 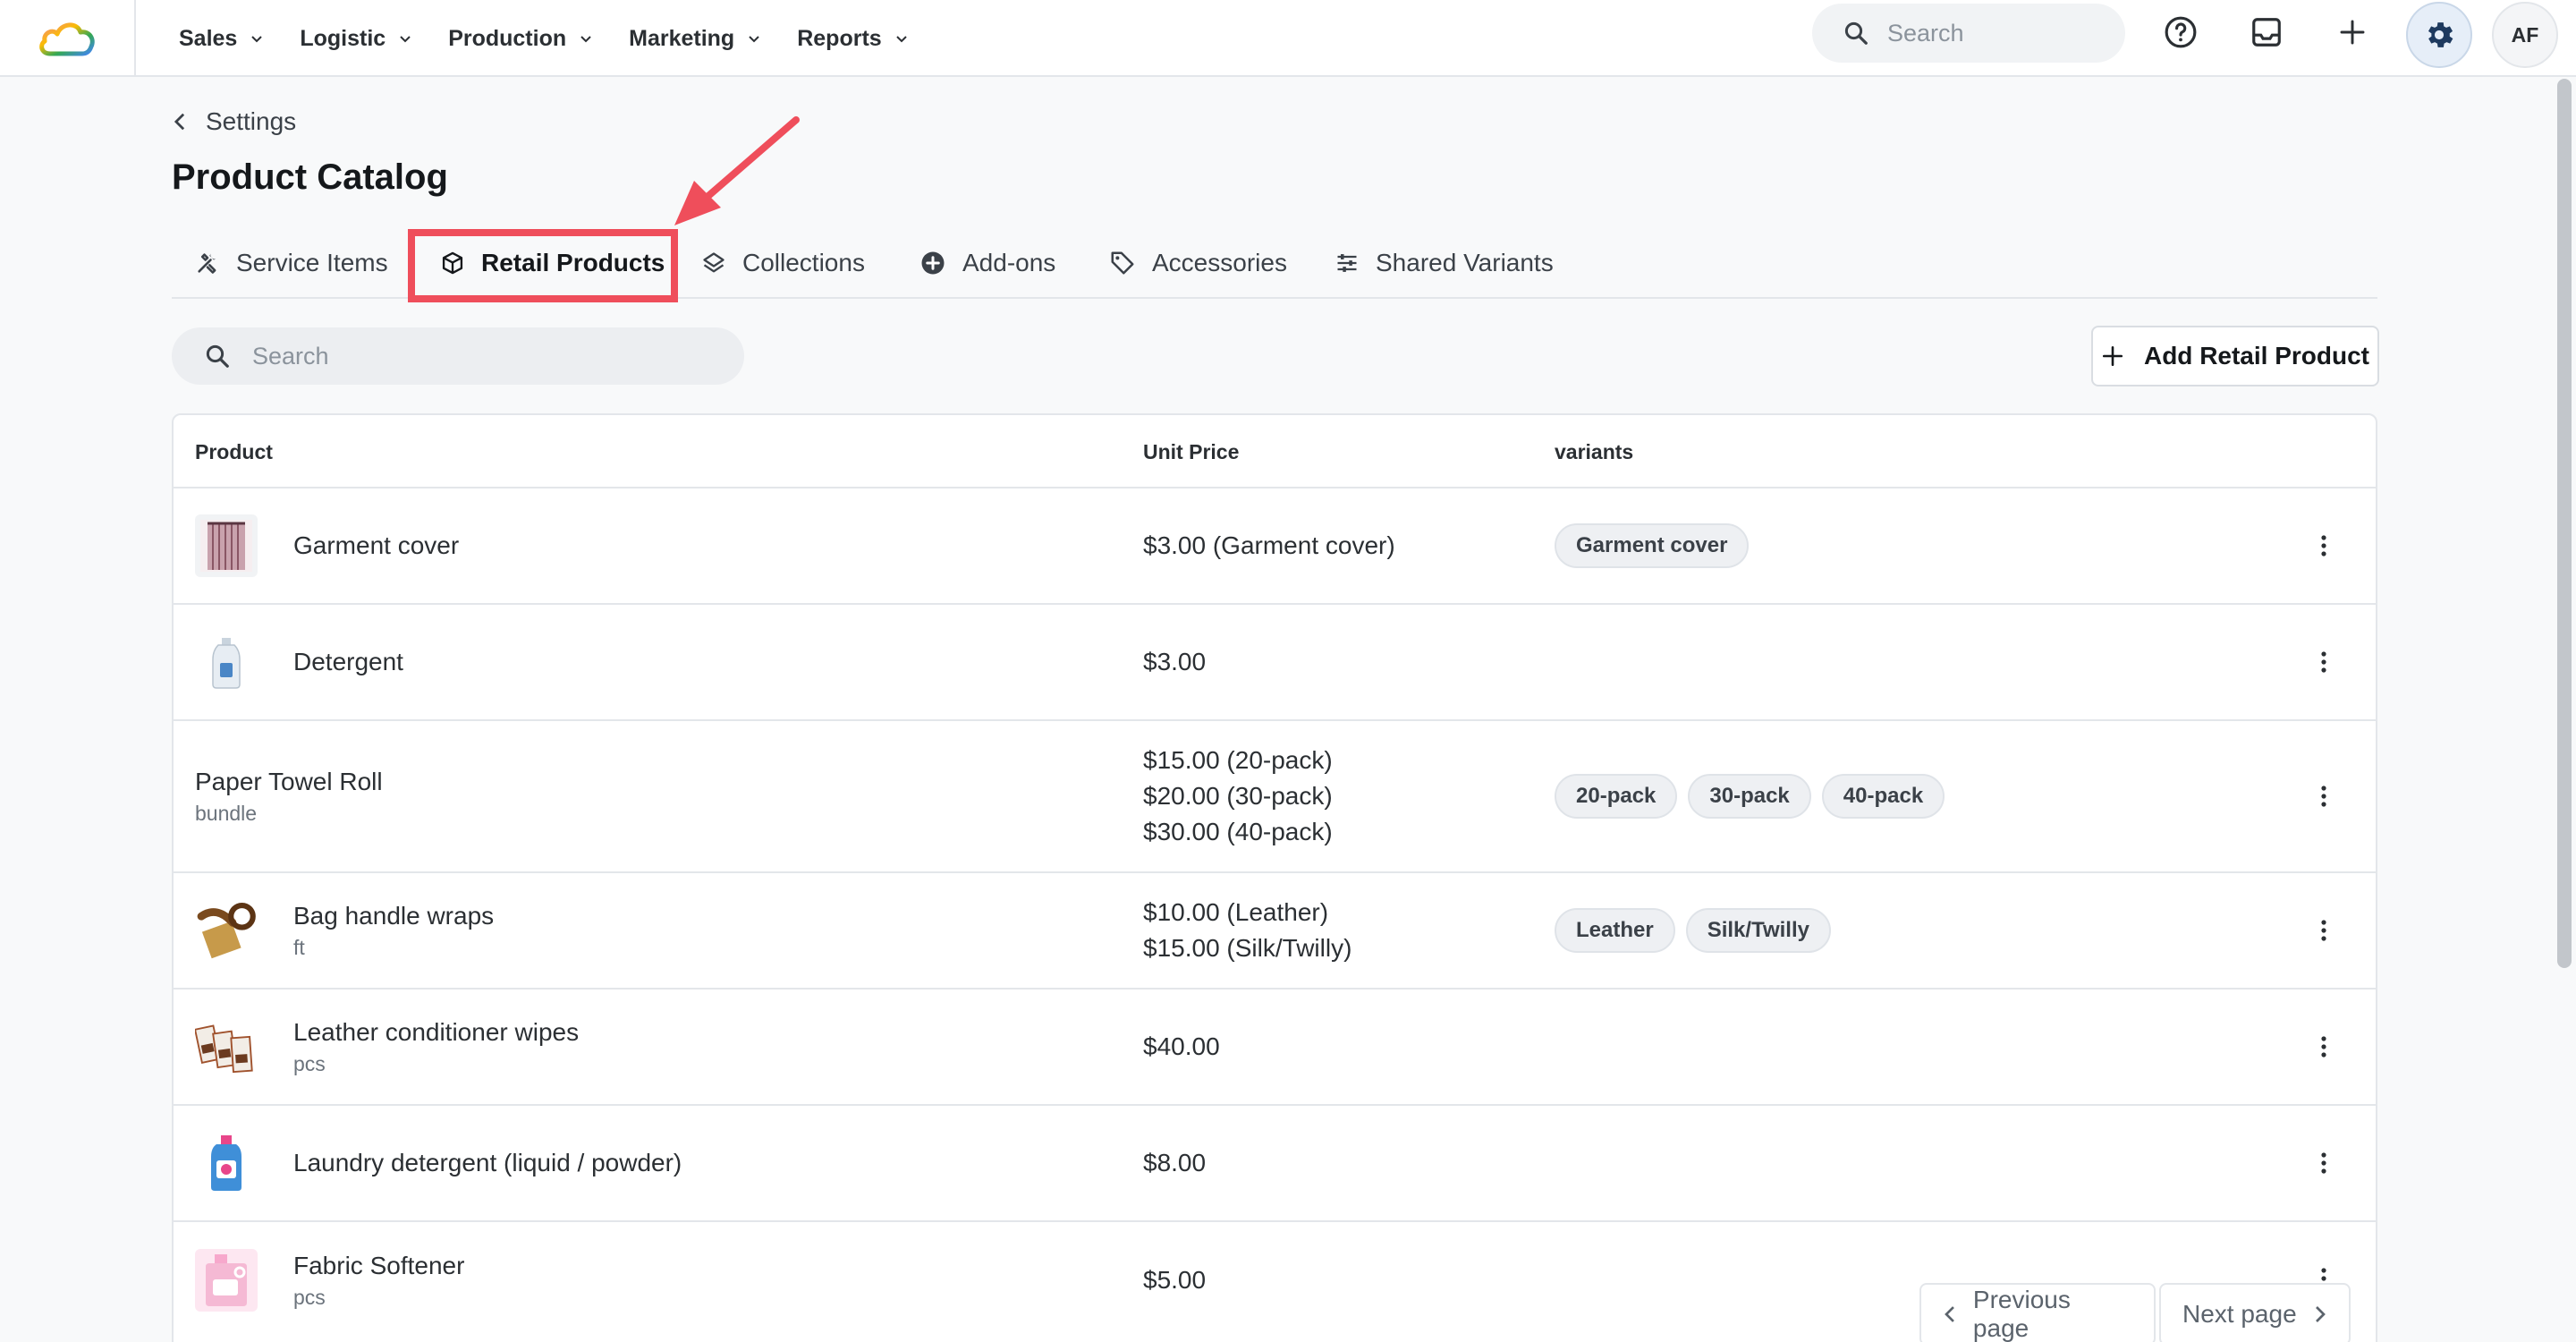 What do you see at coordinates (1175, 1280) in the screenshot?
I see `unit-price: $5.00` at bounding box center [1175, 1280].